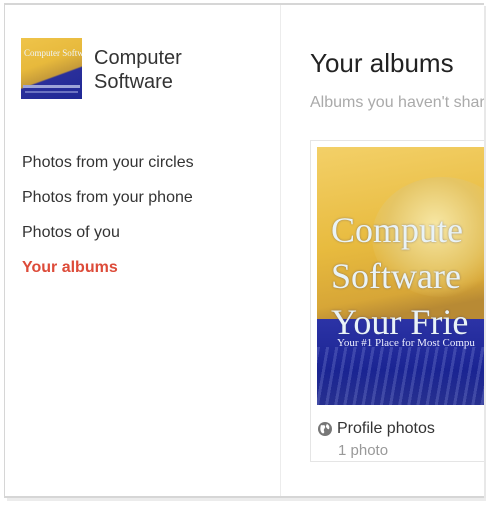  I want to click on nav-your-albums: Your albums, so click(108, 271).